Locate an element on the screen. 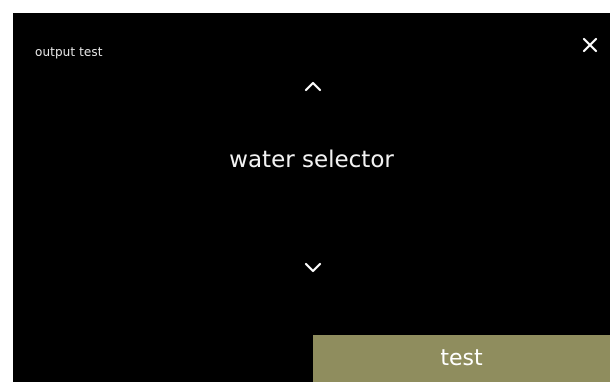  chevron-down-icon is located at coordinates (313, 267).